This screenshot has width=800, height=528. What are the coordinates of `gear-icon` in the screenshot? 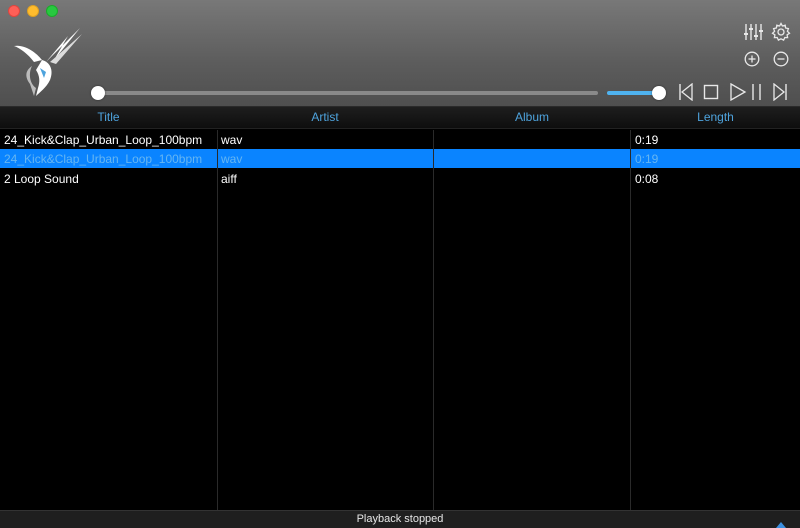 It's located at (781, 31).